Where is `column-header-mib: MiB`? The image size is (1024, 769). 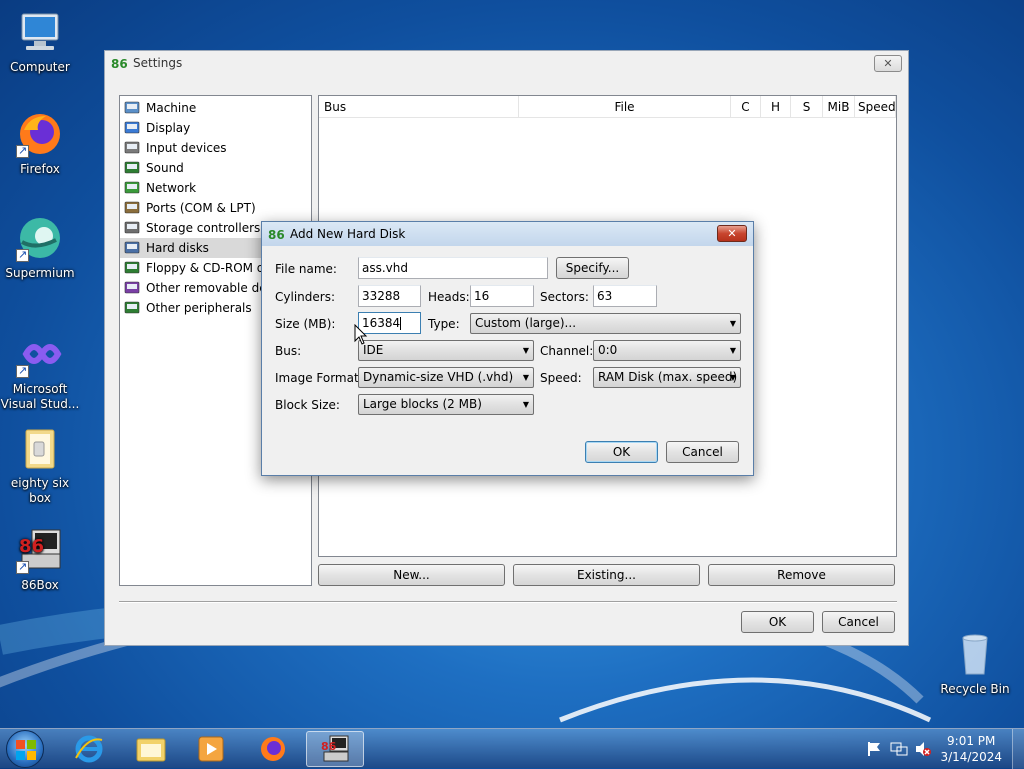
column-header-mib: MiB is located at coordinates (839, 107).